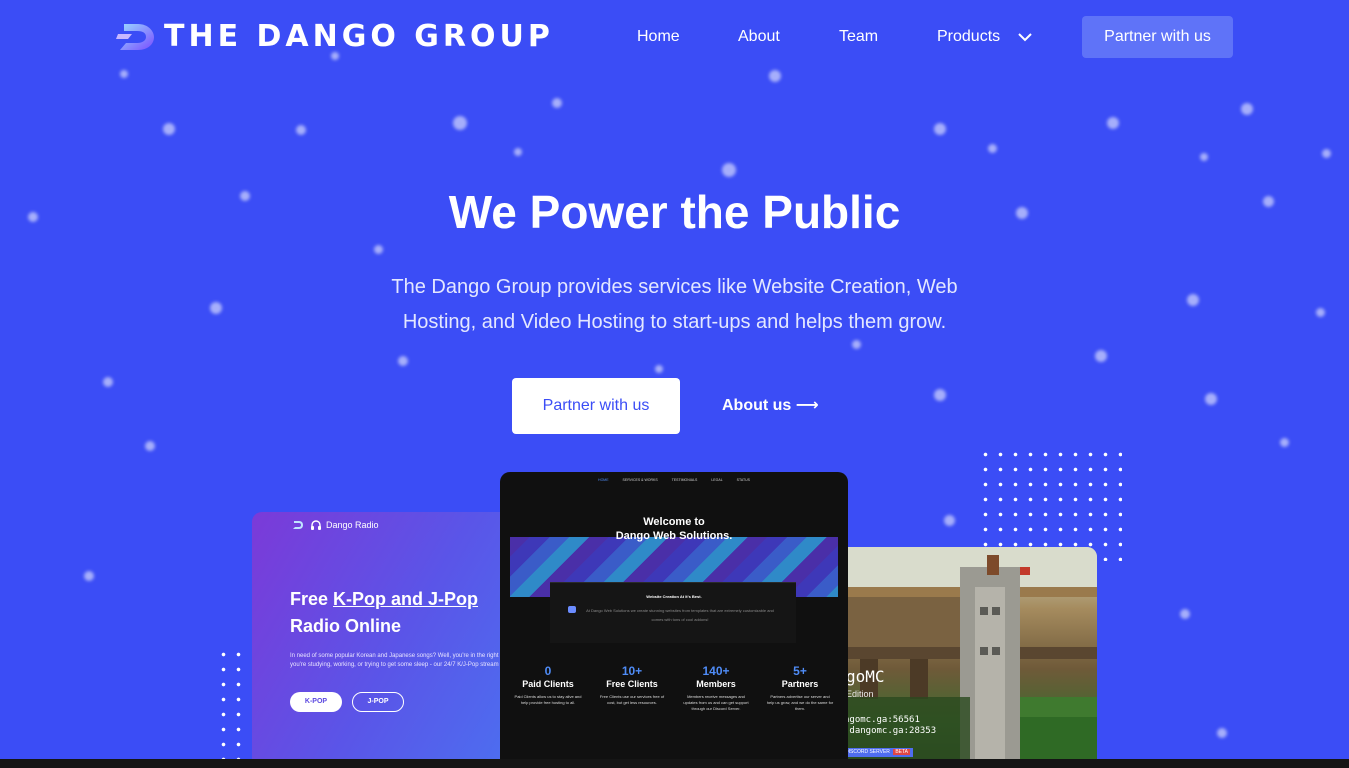 This screenshot has height=768, width=1349. What do you see at coordinates (882, 720) in the screenshot?
I see `mc-ip-1: ngomc.ga:56561` at bounding box center [882, 720].